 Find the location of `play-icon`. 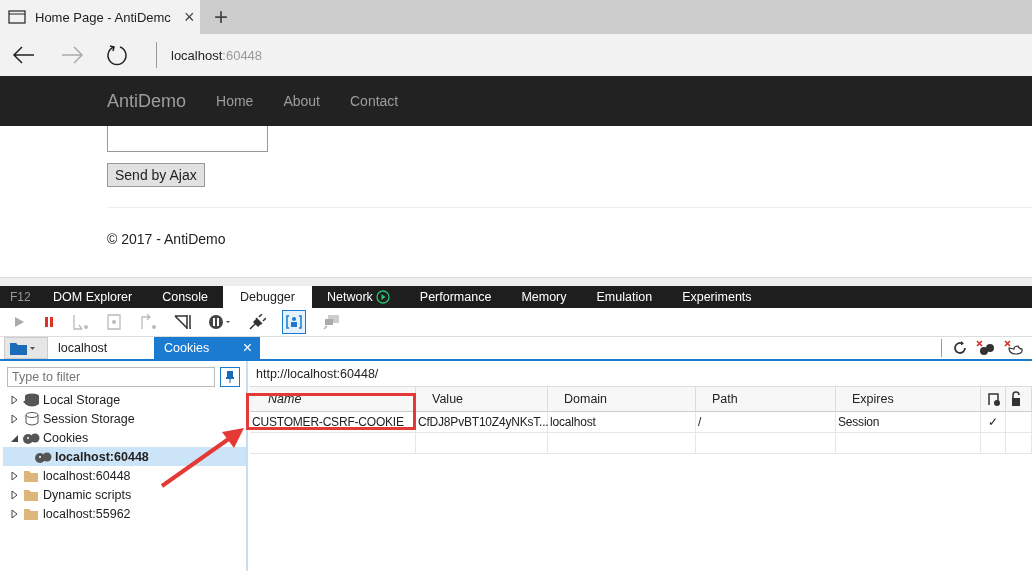

play-icon is located at coordinates (382, 297).